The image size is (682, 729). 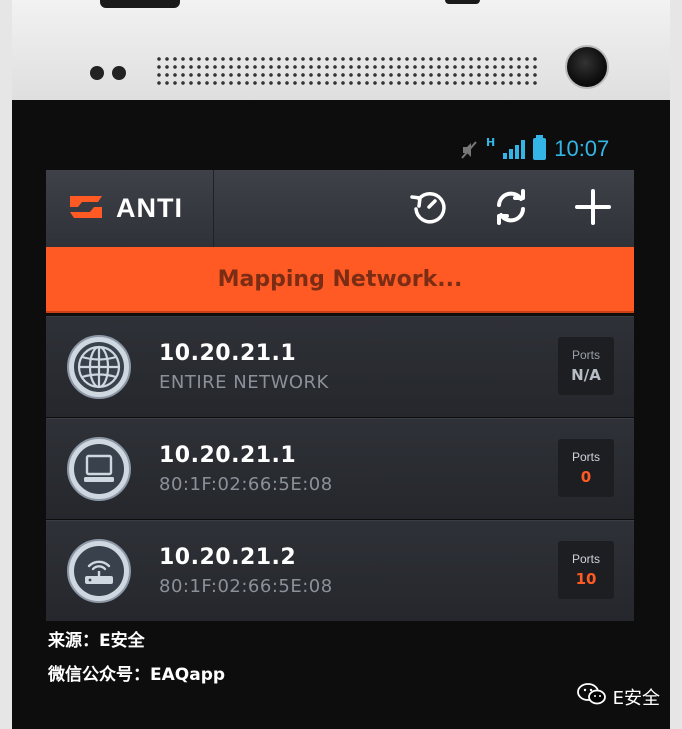 What do you see at coordinates (96, 641) in the screenshot?
I see `watermark-source: 来源：E安全` at bounding box center [96, 641].